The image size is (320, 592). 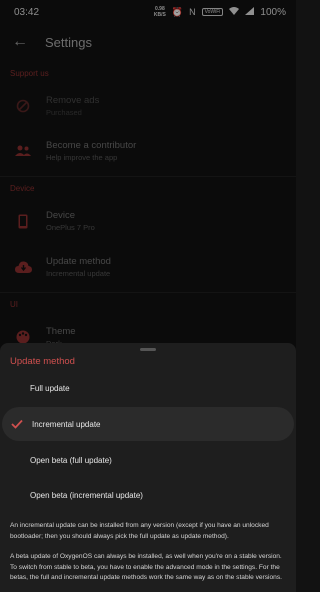 What do you see at coordinates (71, 460) in the screenshot?
I see `option-label: Open beta (full update)` at bounding box center [71, 460].